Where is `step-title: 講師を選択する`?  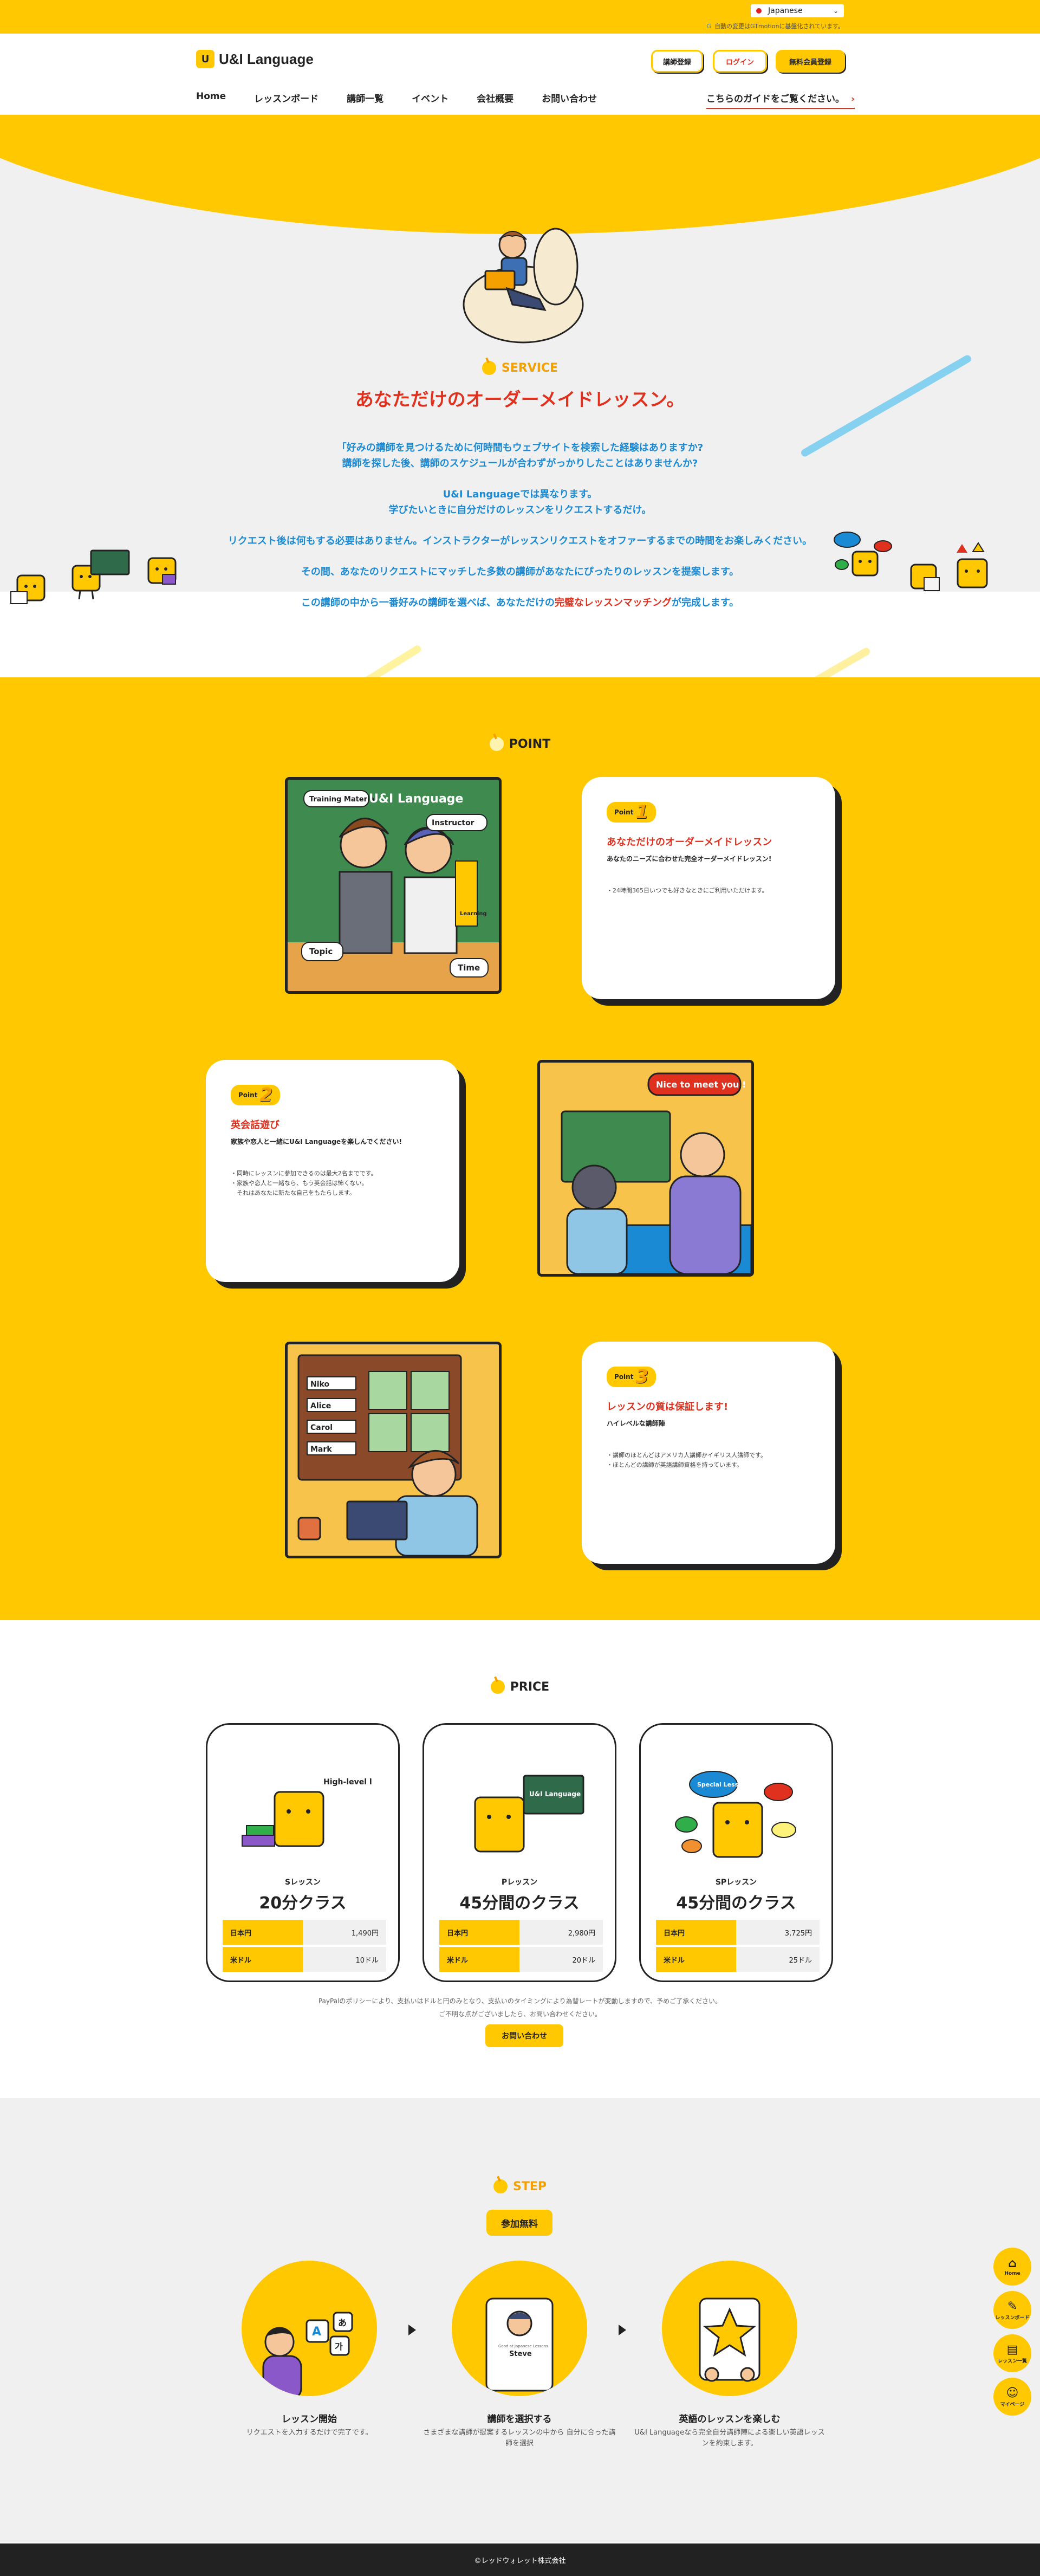 step-title: 講師を選択する is located at coordinates (519, 2419).